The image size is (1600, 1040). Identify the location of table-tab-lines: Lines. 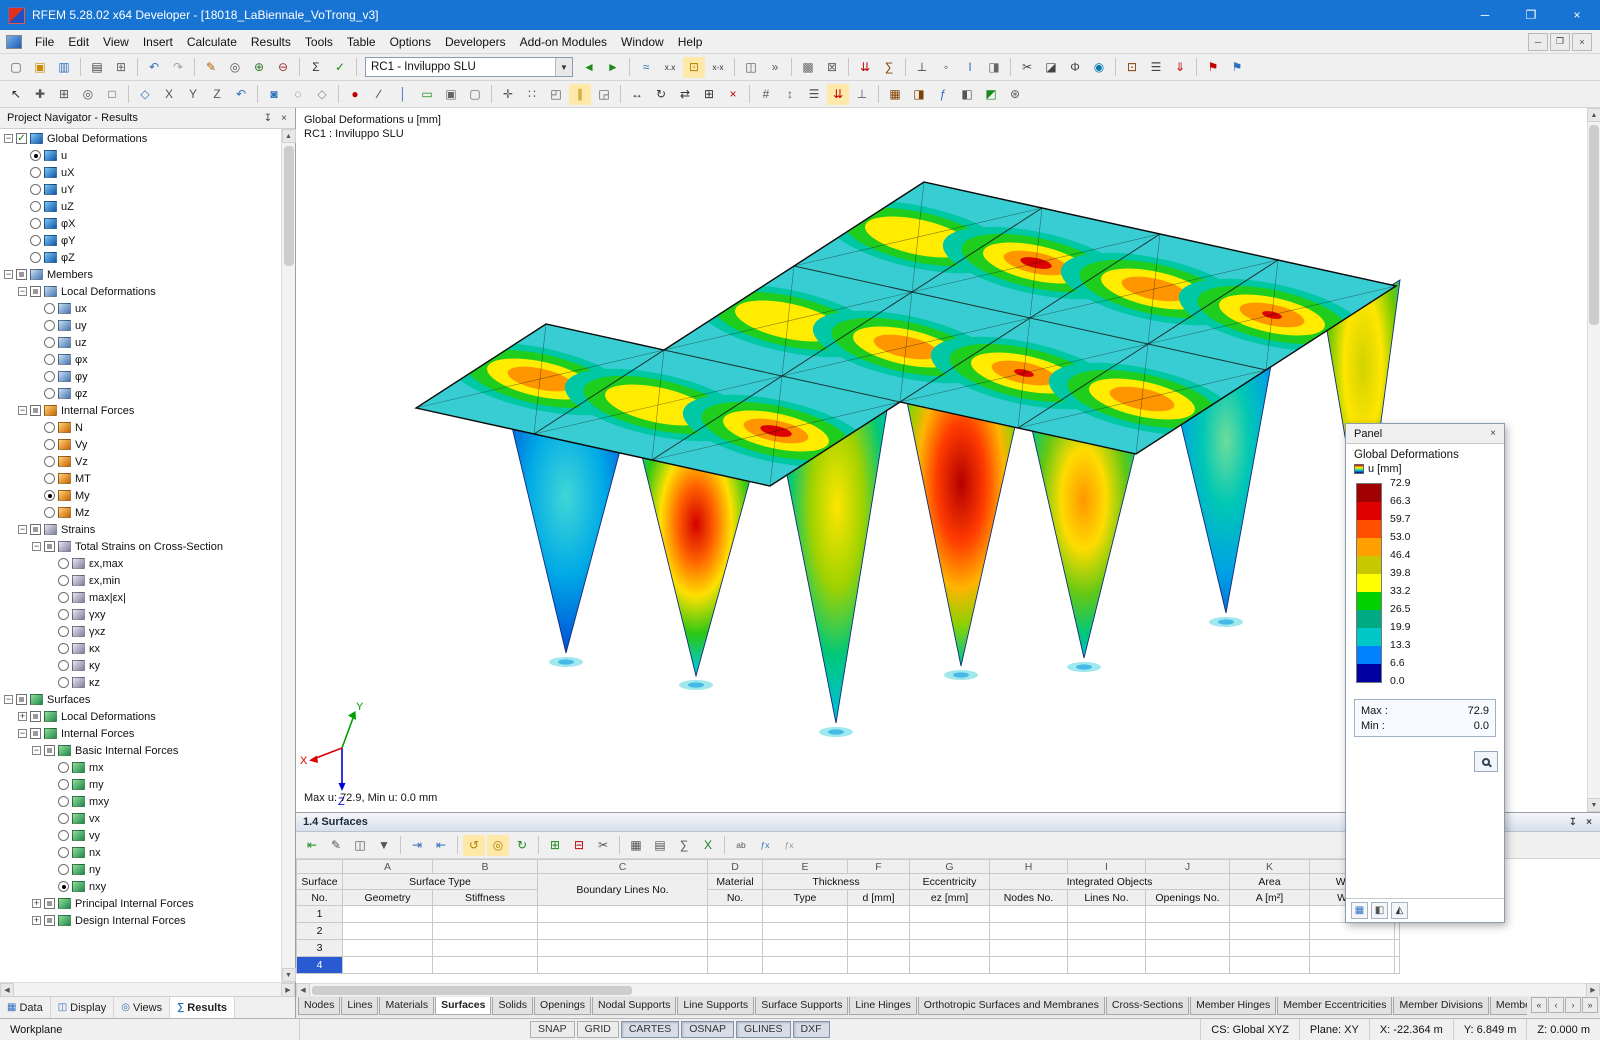
(360, 1006).